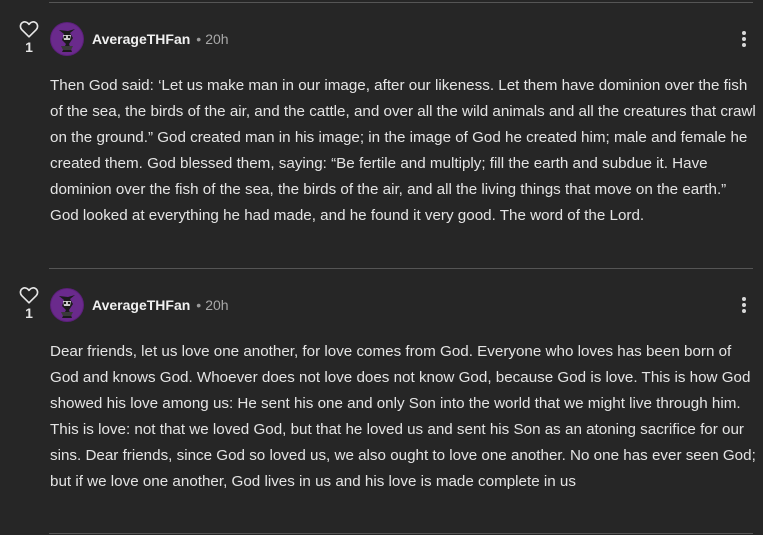 This screenshot has height=535, width=763. I want to click on comment-divider, so click(401, 268).